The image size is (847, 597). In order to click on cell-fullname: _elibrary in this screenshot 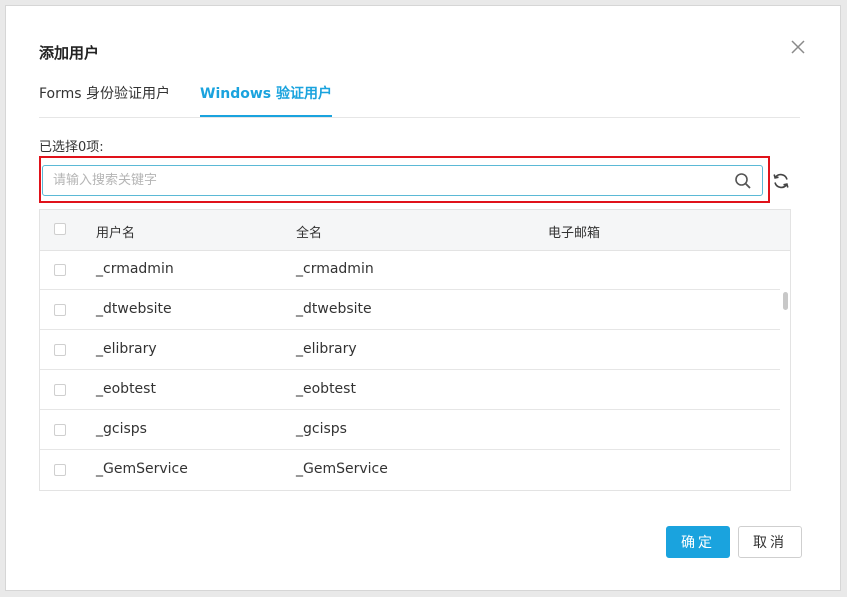, I will do `click(326, 349)`.